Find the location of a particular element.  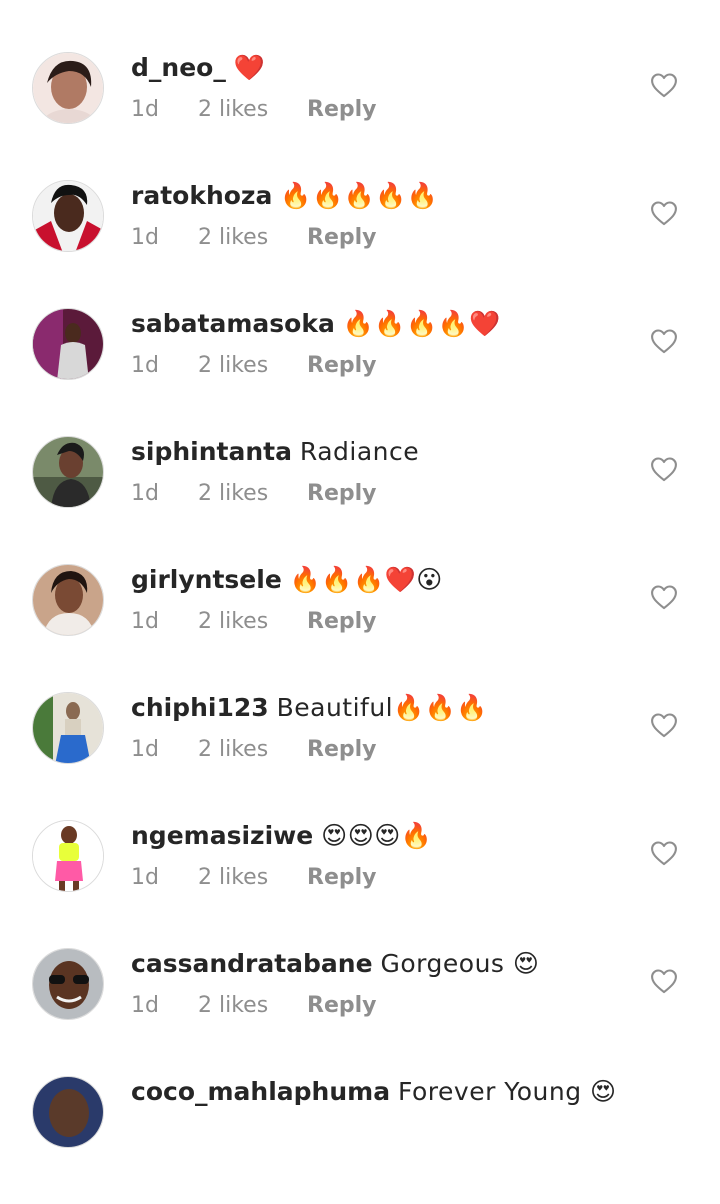

comment-line: sabatamasoka 🔥🔥🔥🔥❤️ is located at coordinates (316, 324).